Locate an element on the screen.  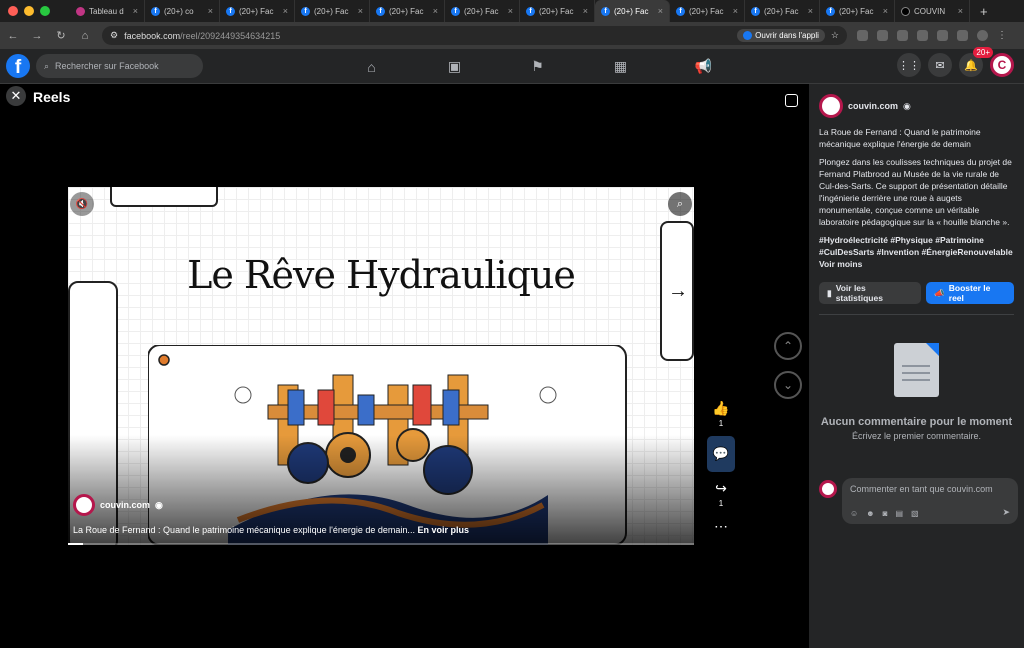
site-info-icon: ⚙ is located at coordinates (114, 35).